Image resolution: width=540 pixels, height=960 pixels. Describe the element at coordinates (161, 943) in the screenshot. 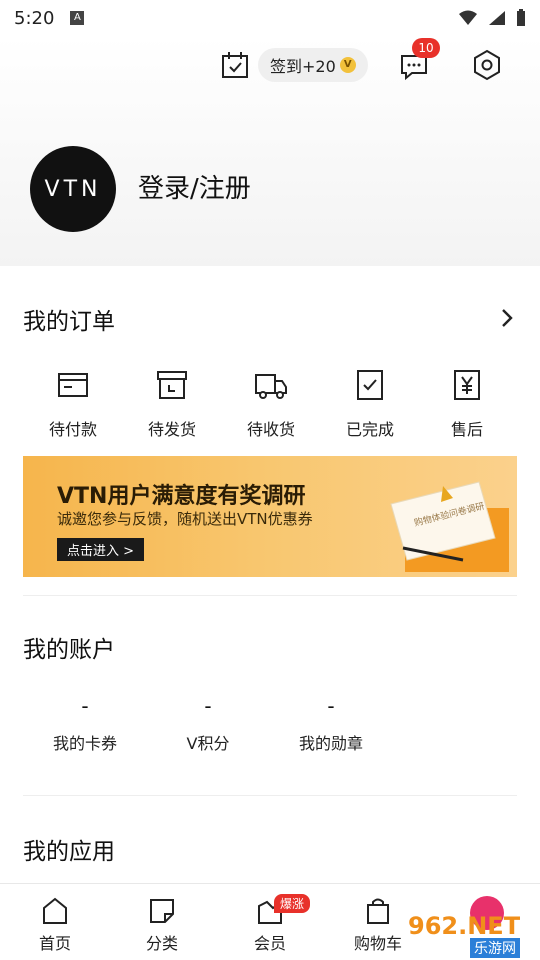

I see `tab-label: 分类` at that location.